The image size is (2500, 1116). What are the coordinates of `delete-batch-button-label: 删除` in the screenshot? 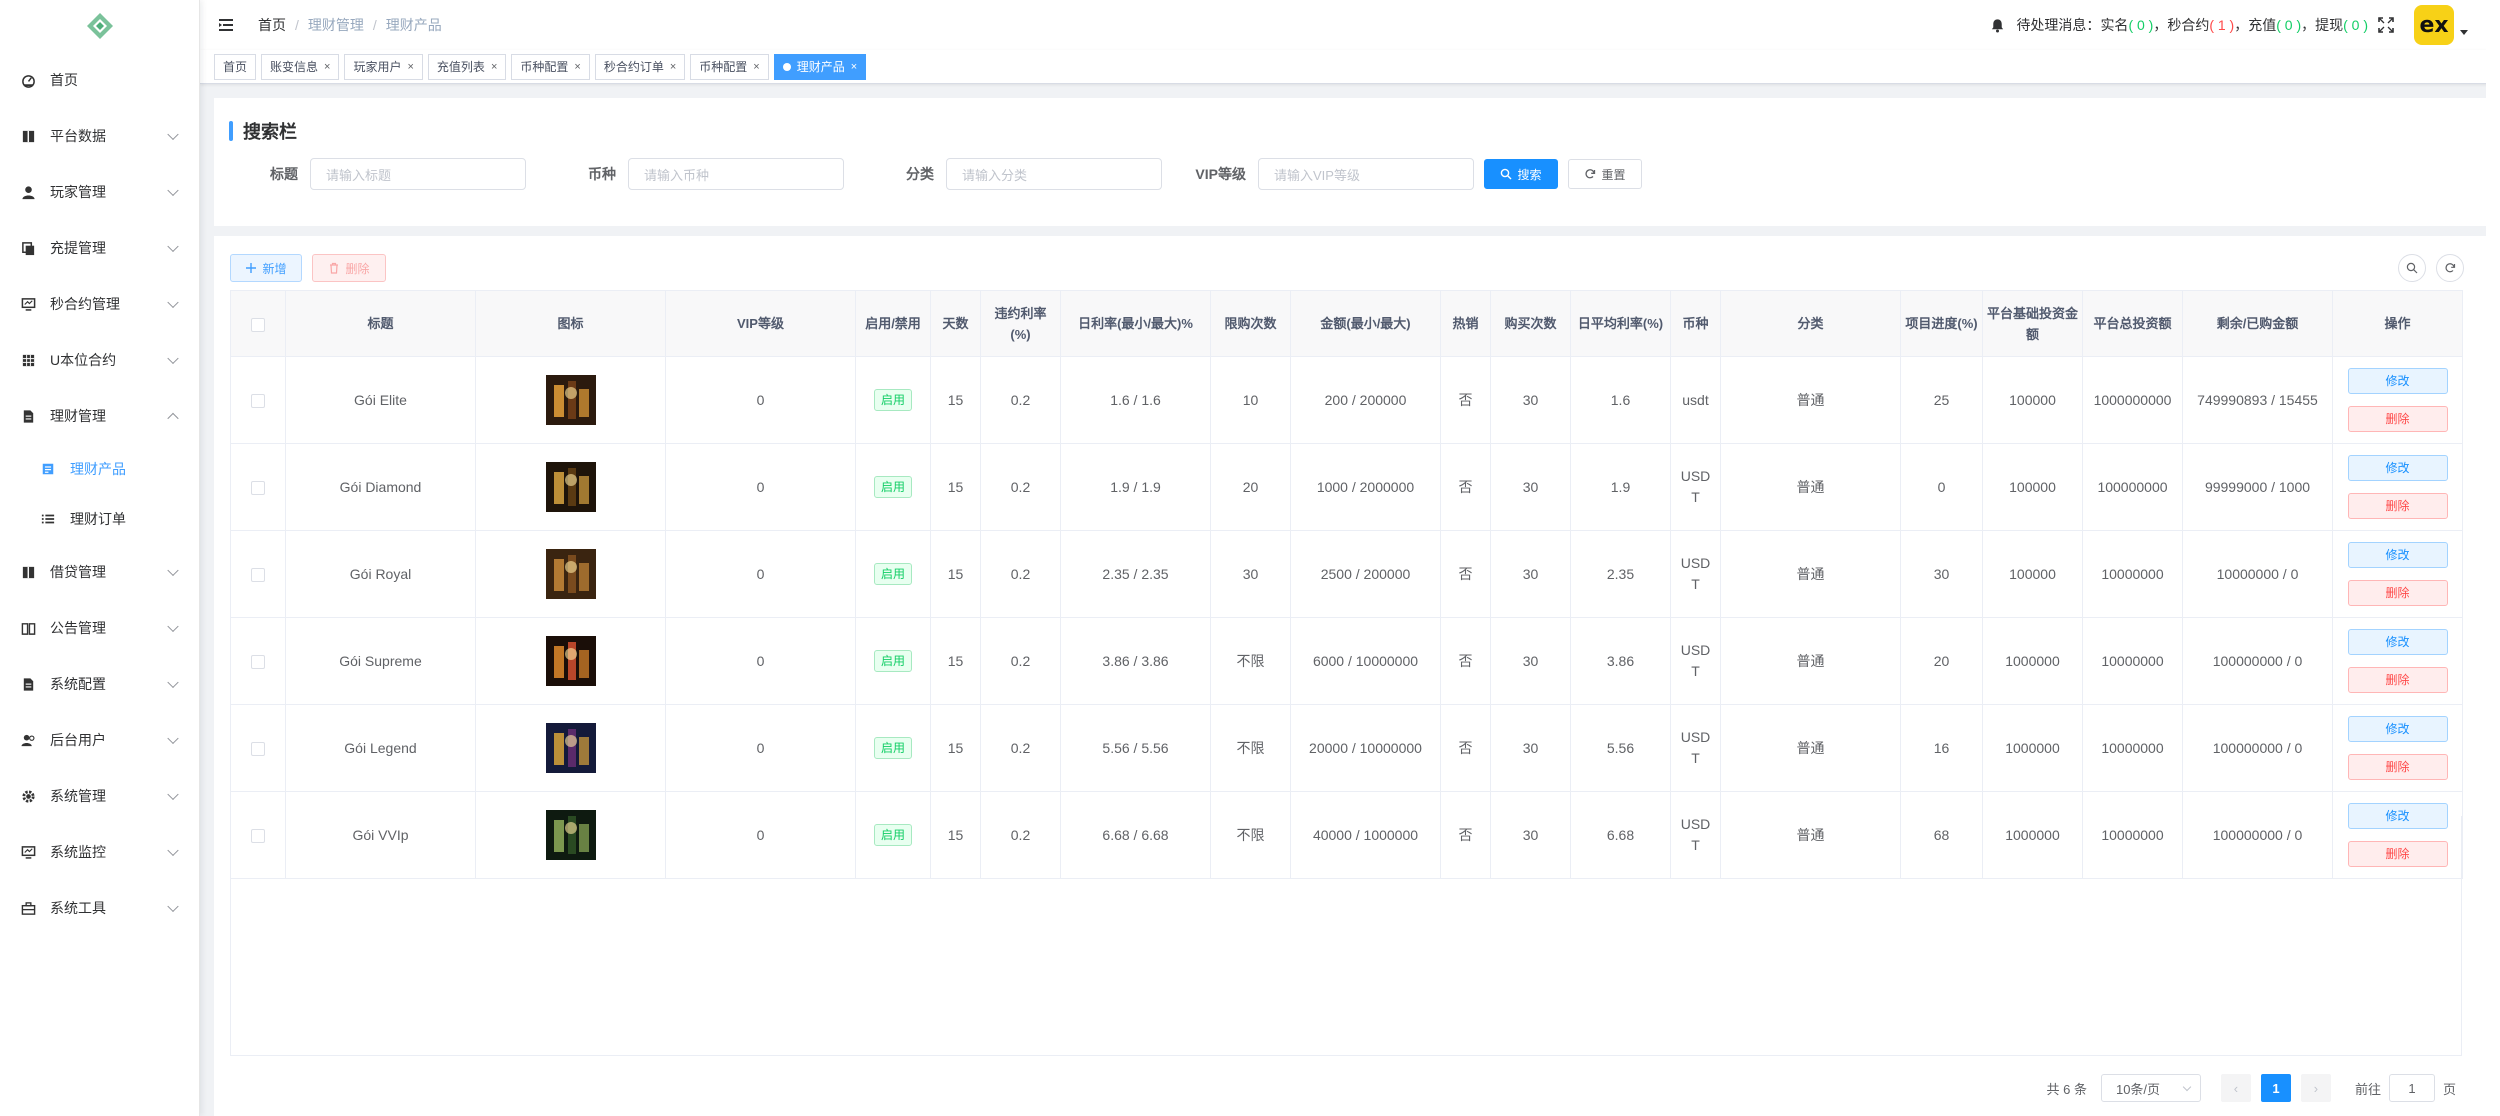 It's located at (357, 268).